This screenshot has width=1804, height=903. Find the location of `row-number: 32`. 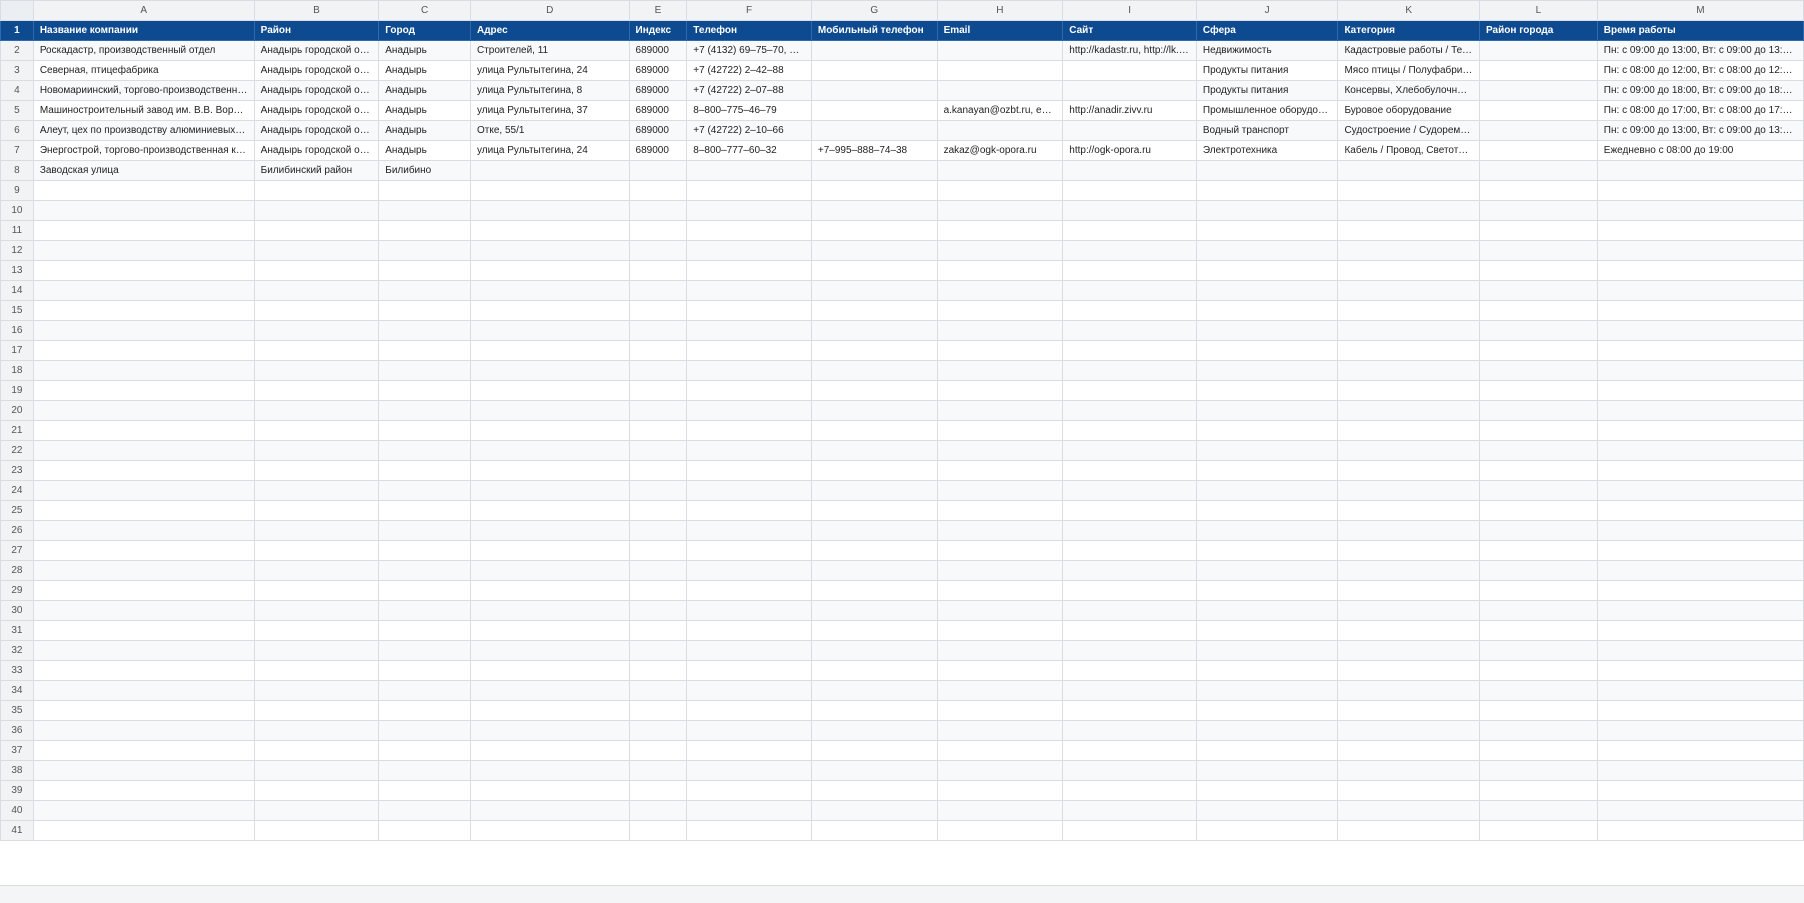

row-number: 32 is located at coordinates (17, 650).